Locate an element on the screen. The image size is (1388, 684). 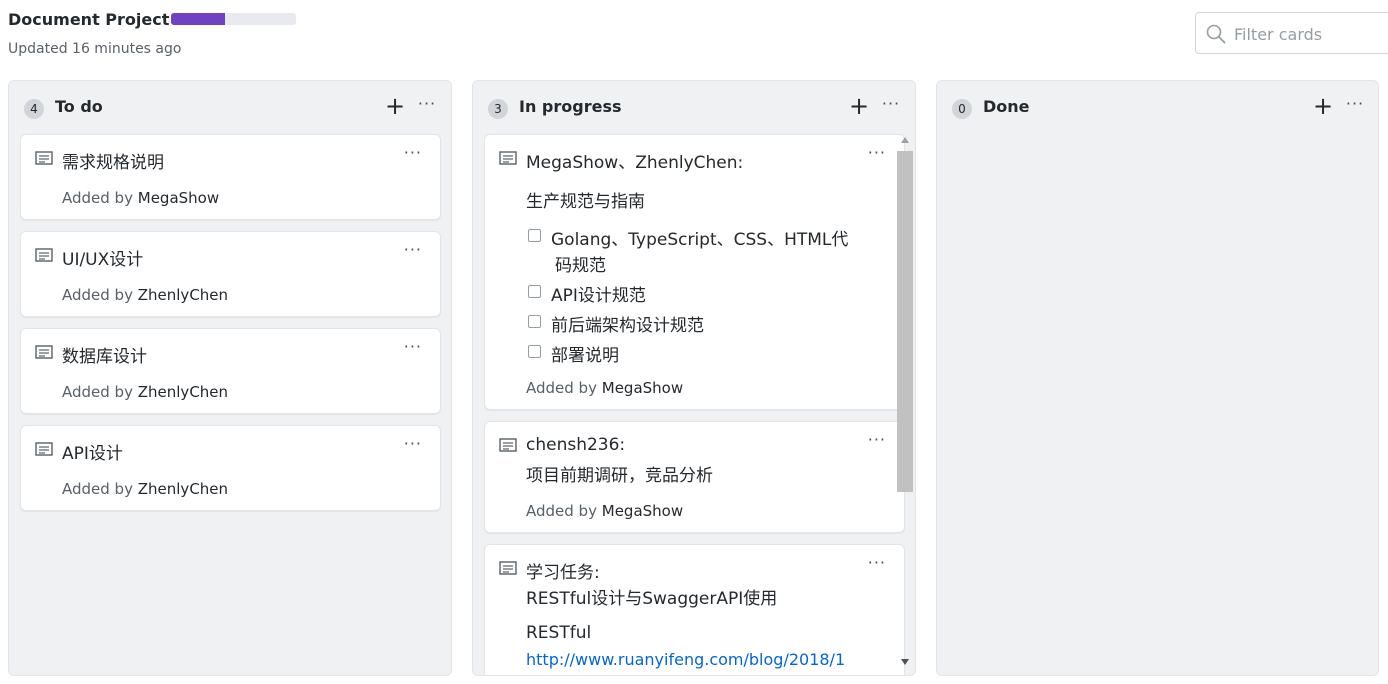
column-card-count: 4 is located at coordinates (34, 109).